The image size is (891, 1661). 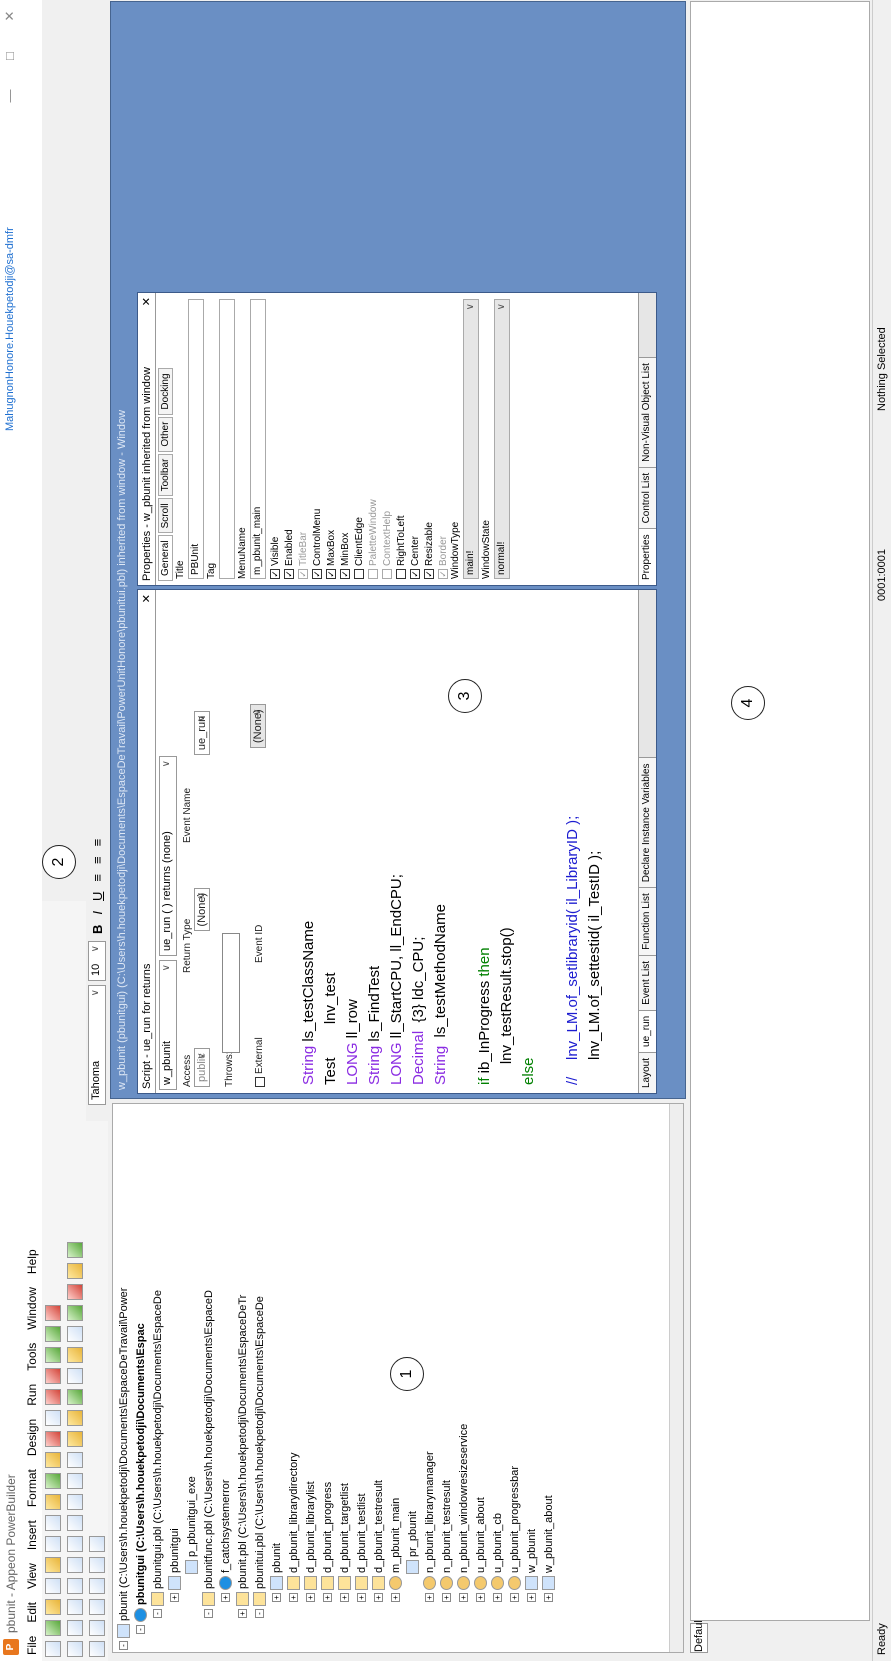 I want to click on run-icon, so click(x=53, y=1355).